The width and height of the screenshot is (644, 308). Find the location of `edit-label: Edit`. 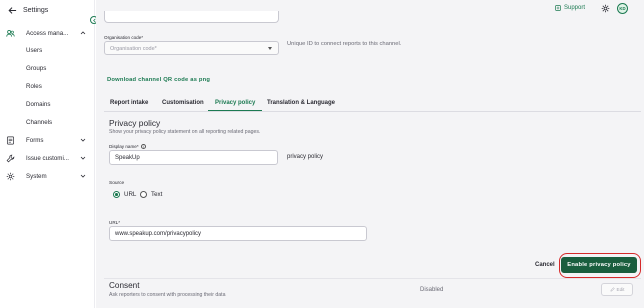

edit-label: Edit is located at coordinates (620, 289).